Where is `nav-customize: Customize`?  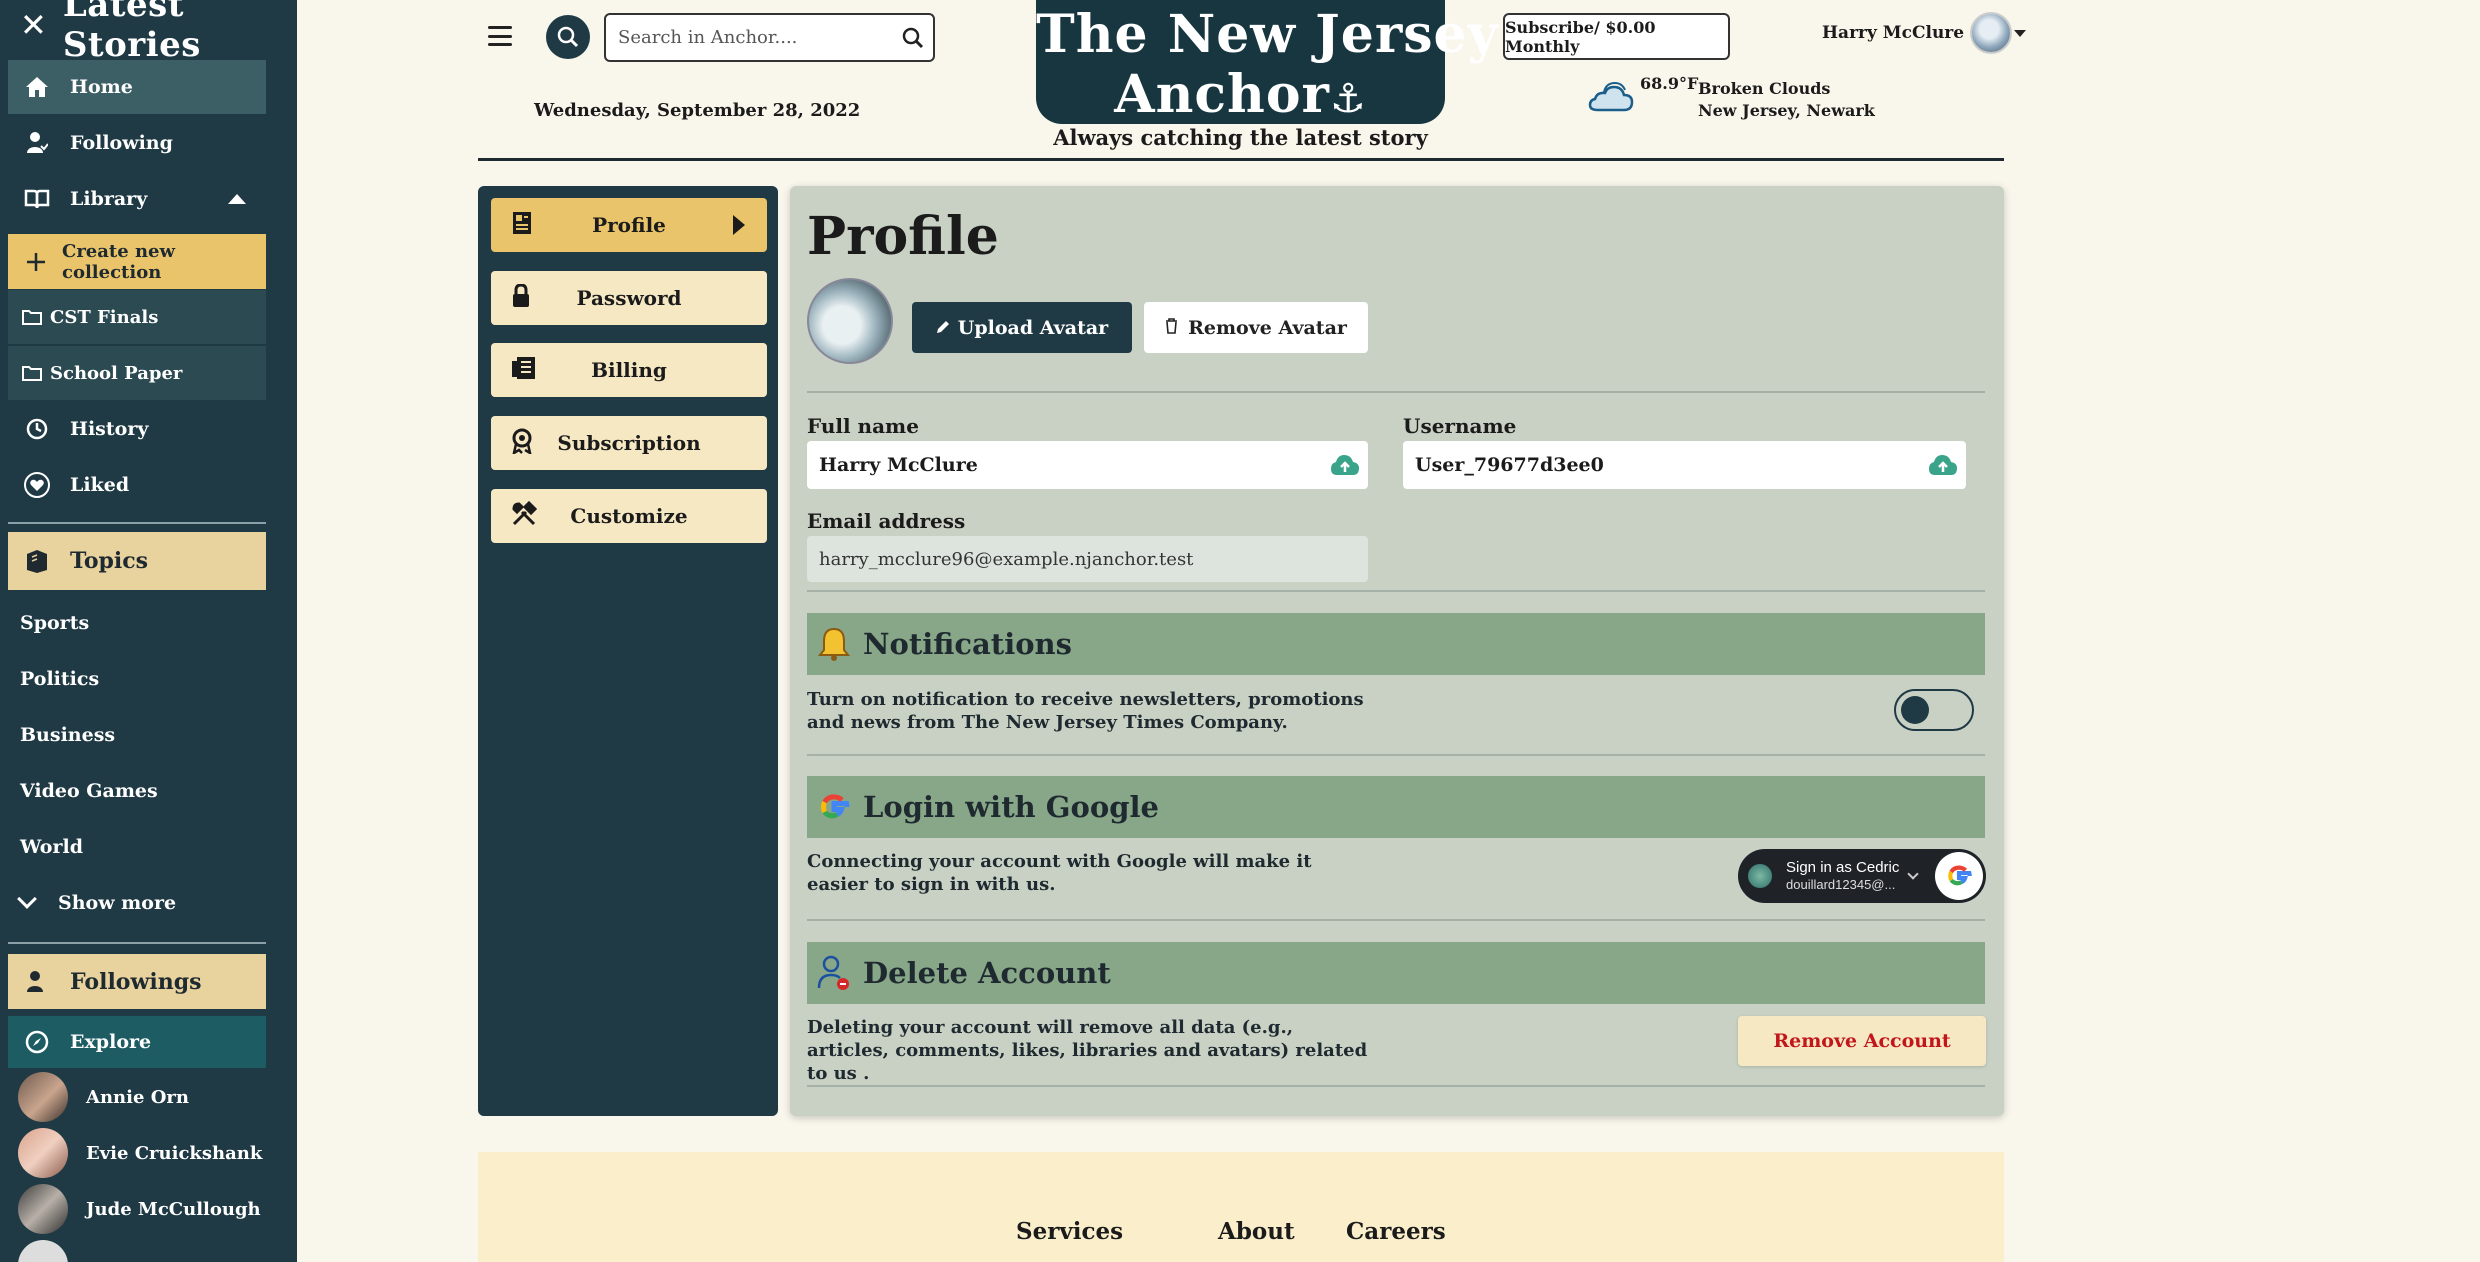
nav-customize: Customize is located at coordinates (629, 516).